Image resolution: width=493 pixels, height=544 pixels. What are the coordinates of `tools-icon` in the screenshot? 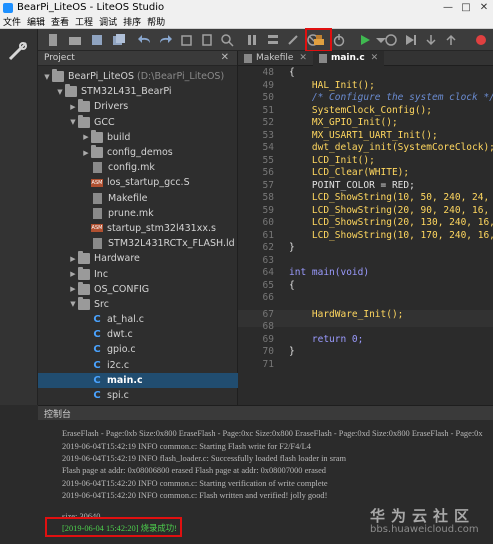 It's located at (18, 51).